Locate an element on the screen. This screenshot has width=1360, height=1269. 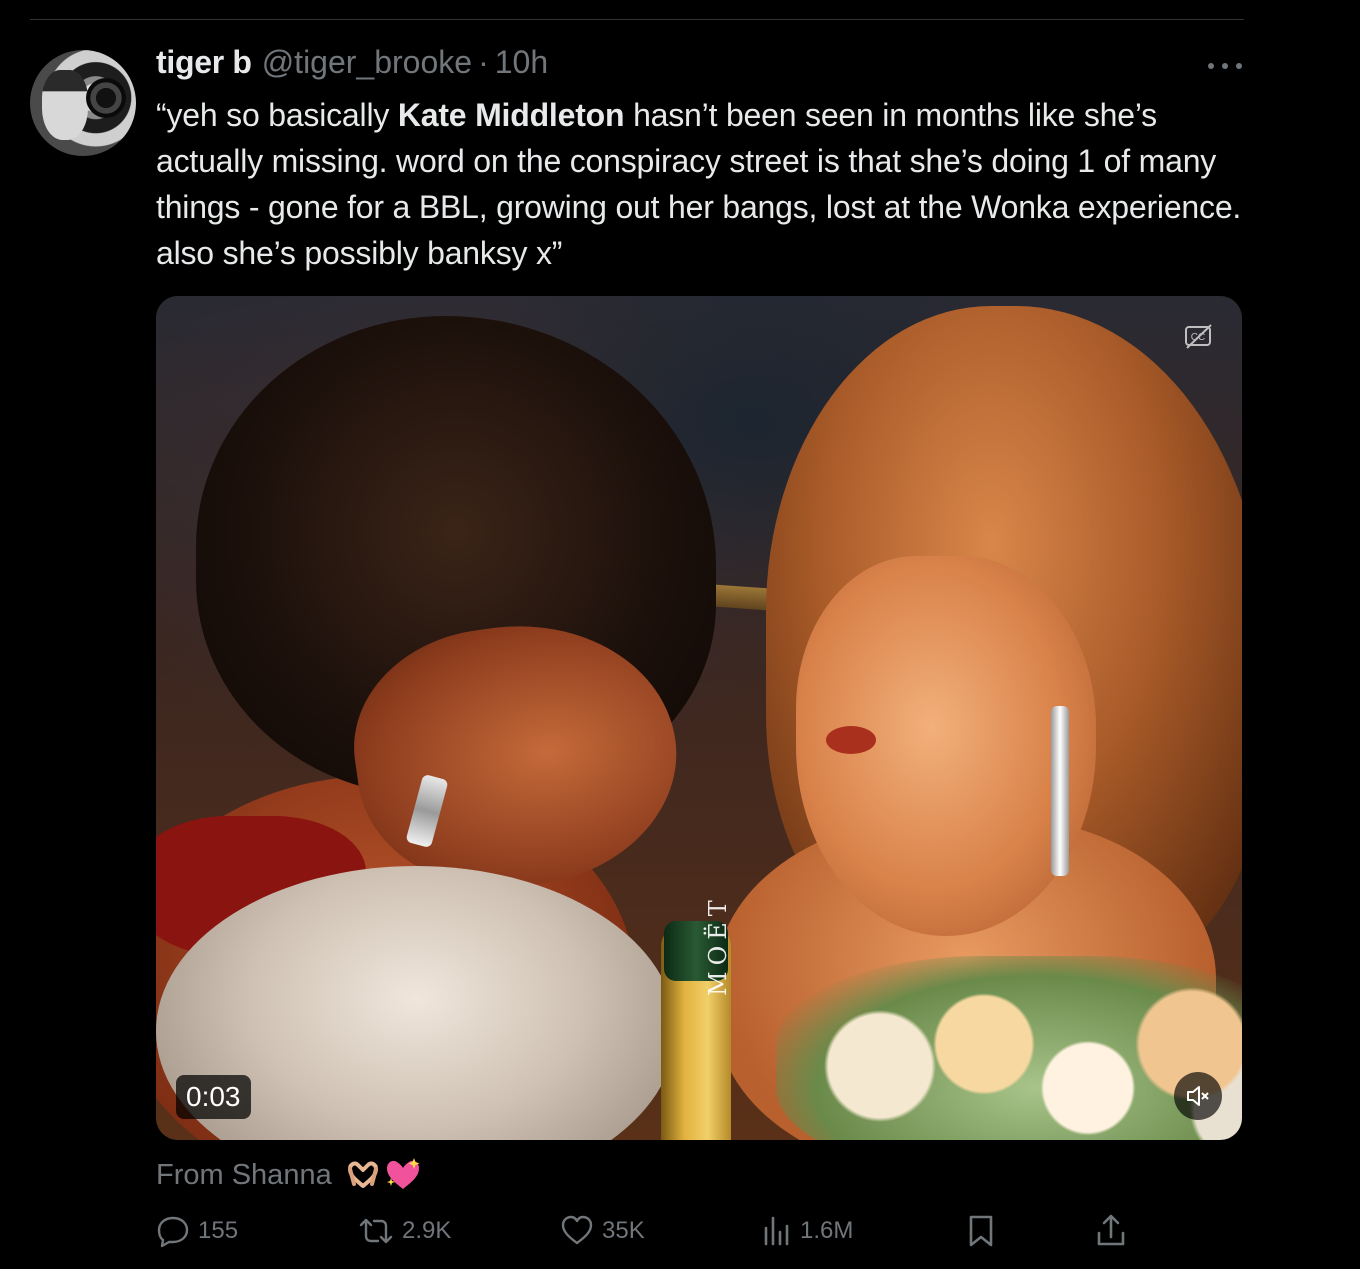
speaker-muted-icon is located at coordinates (1198, 1096).